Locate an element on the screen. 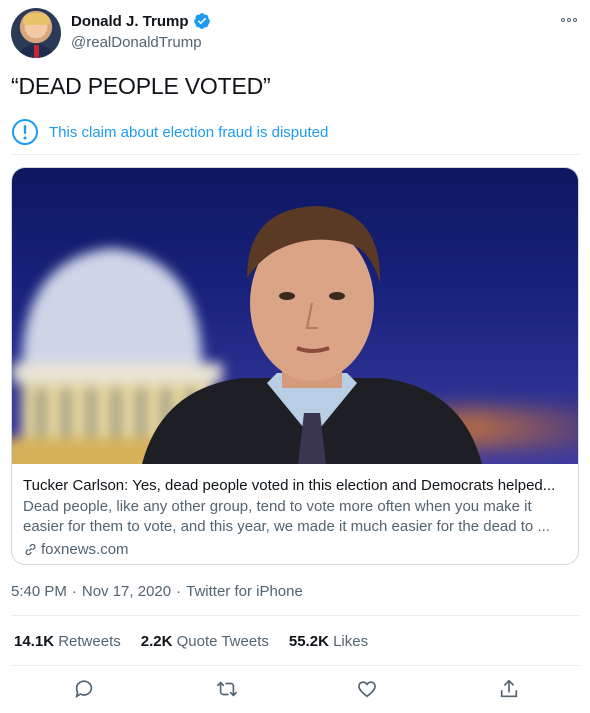 Image resolution: width=590 pixels, height=713 pixels. likes-count: 55.2K is located at coordinates (308, 641).